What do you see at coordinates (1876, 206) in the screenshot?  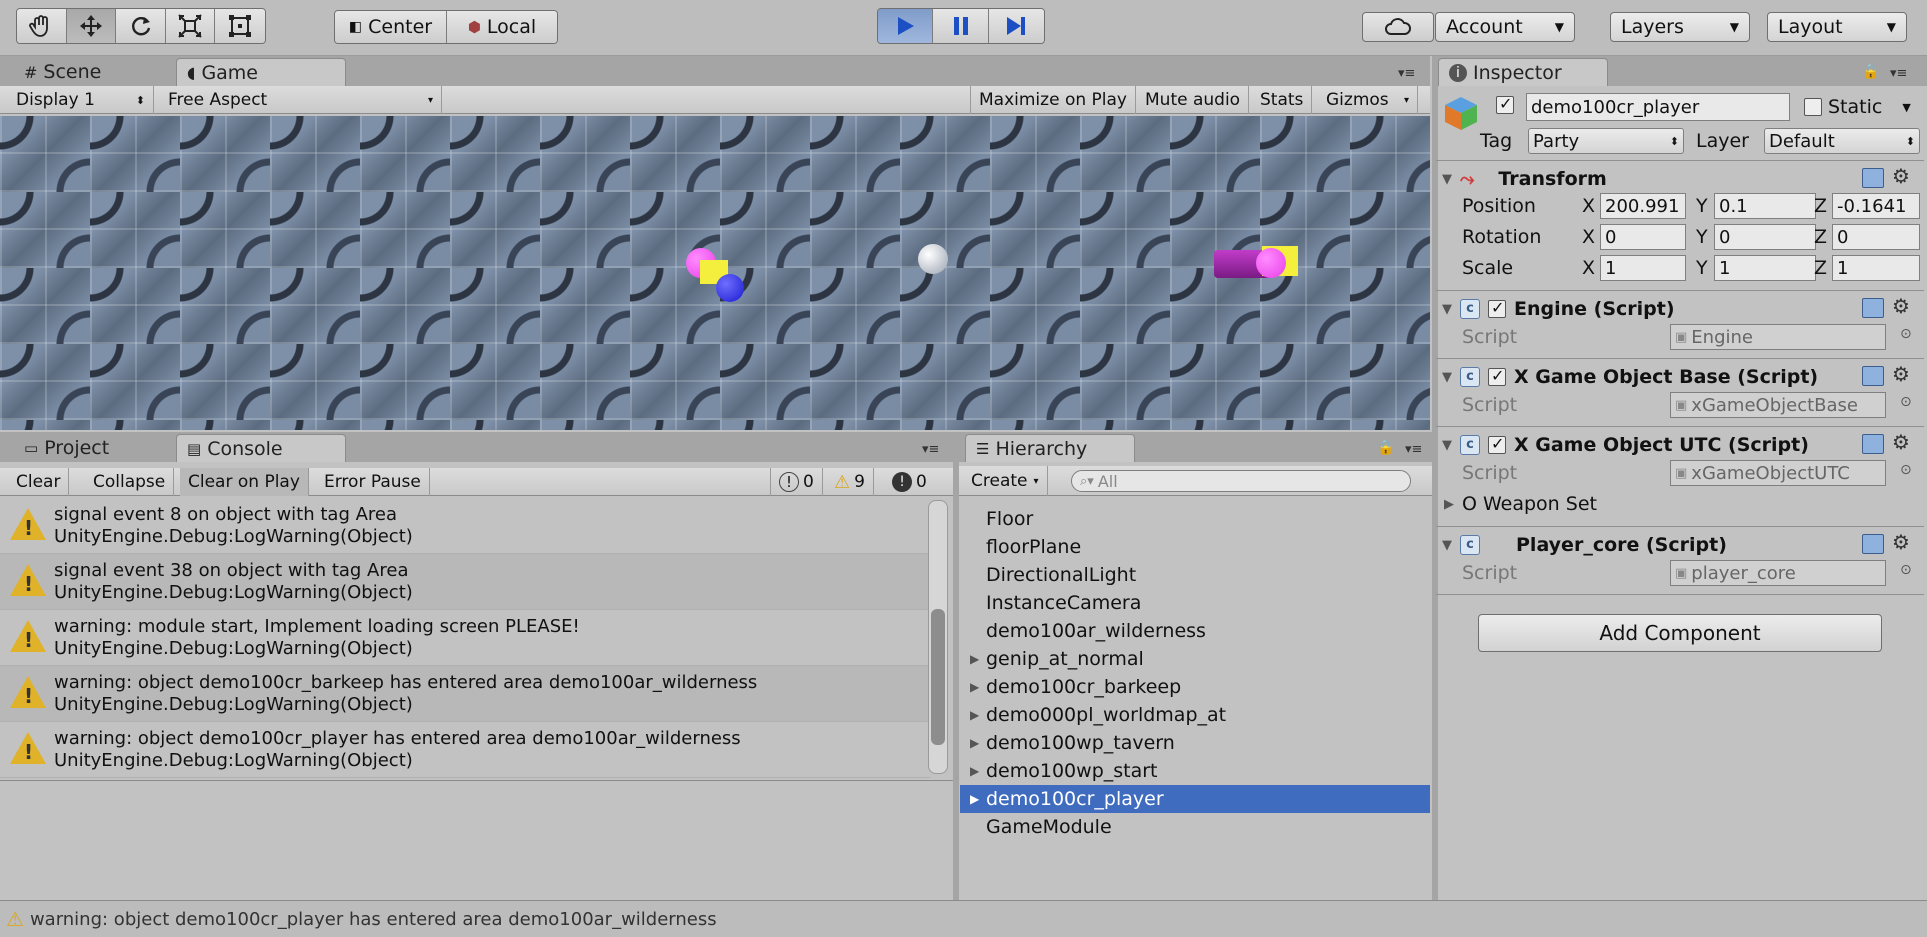 I see `position-z-field: -0.1641` at bounding box center [1876, 206].